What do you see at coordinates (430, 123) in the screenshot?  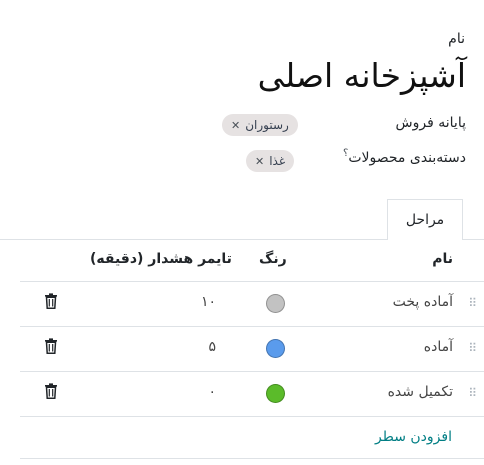 I see `pos-field-label: پایانه فروش` at bounding box center [430, 123].